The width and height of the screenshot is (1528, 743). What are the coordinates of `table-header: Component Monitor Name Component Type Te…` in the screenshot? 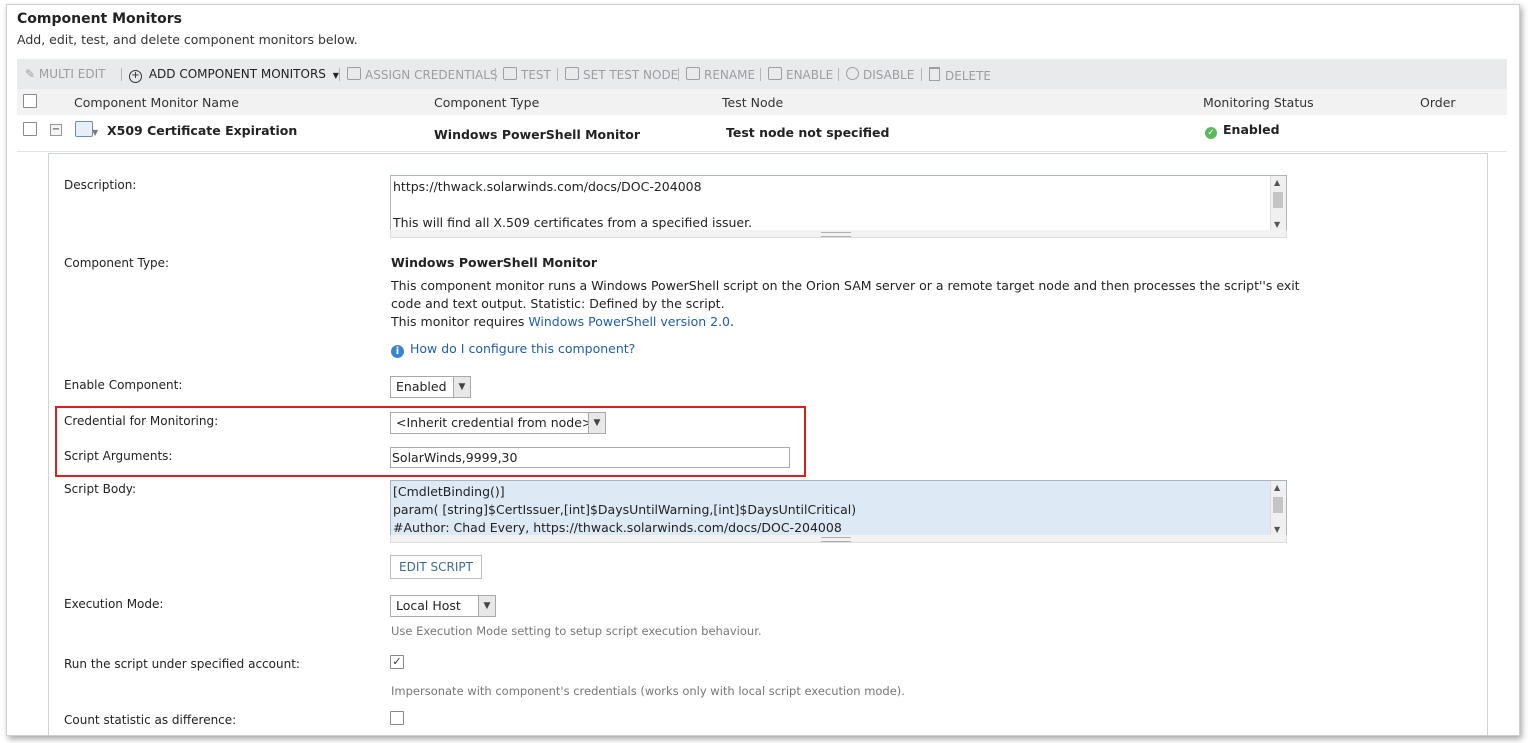 It's located at (762, 102).